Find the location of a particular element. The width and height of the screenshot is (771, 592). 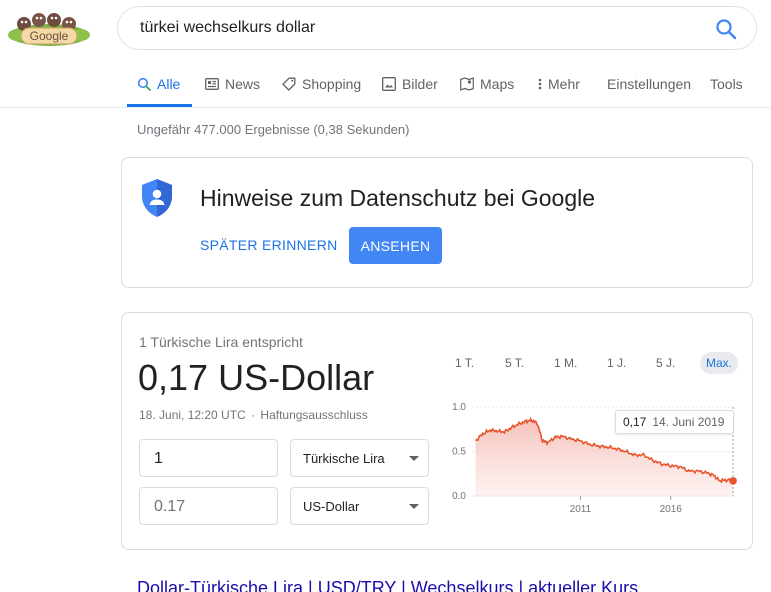

chart-tooltip: 0,17 14. Juni 2019 is located at coordinates (674, 422).